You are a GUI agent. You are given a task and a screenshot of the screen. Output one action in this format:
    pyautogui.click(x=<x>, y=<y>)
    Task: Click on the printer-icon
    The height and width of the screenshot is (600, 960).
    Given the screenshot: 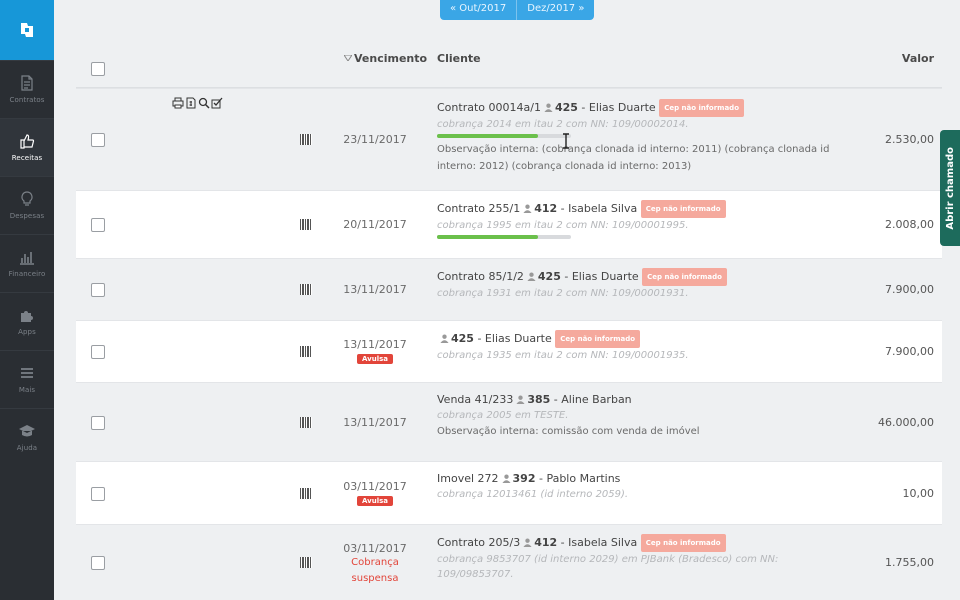 What is the action you would take?
    pyautogui.click(x=178, y=103)
    